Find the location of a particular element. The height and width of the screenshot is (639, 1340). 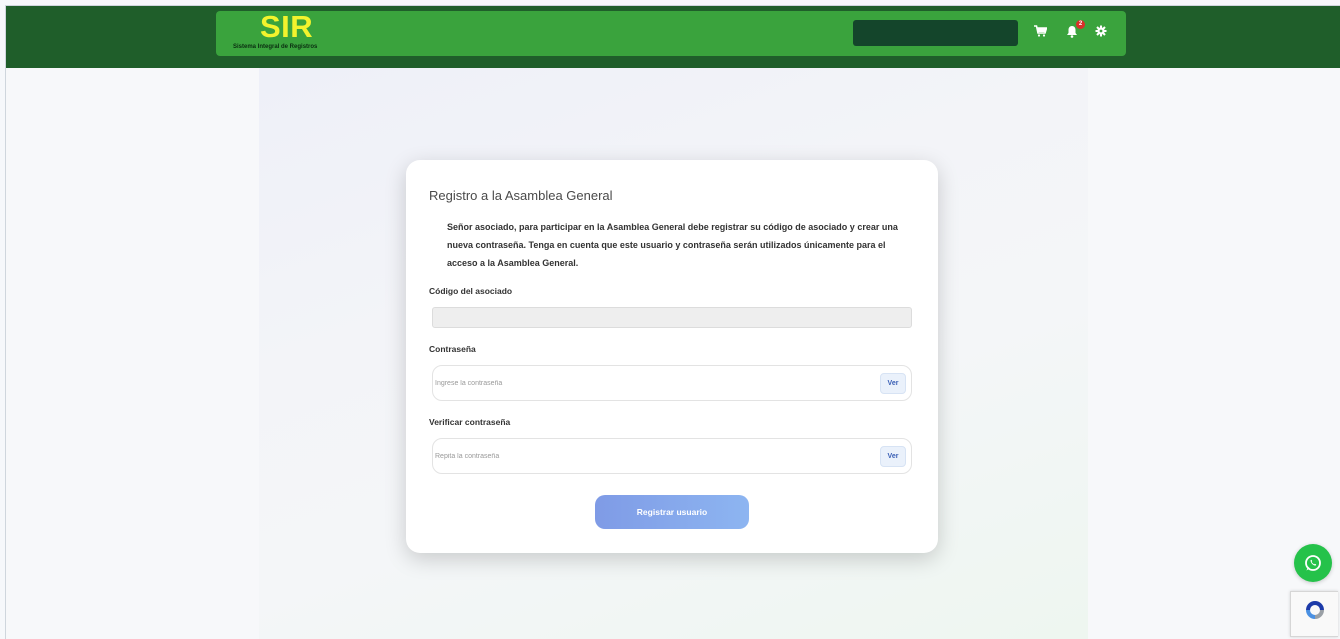

brand-subtitle: Sistema Integral de Registros is located at coordinates (275, 47).